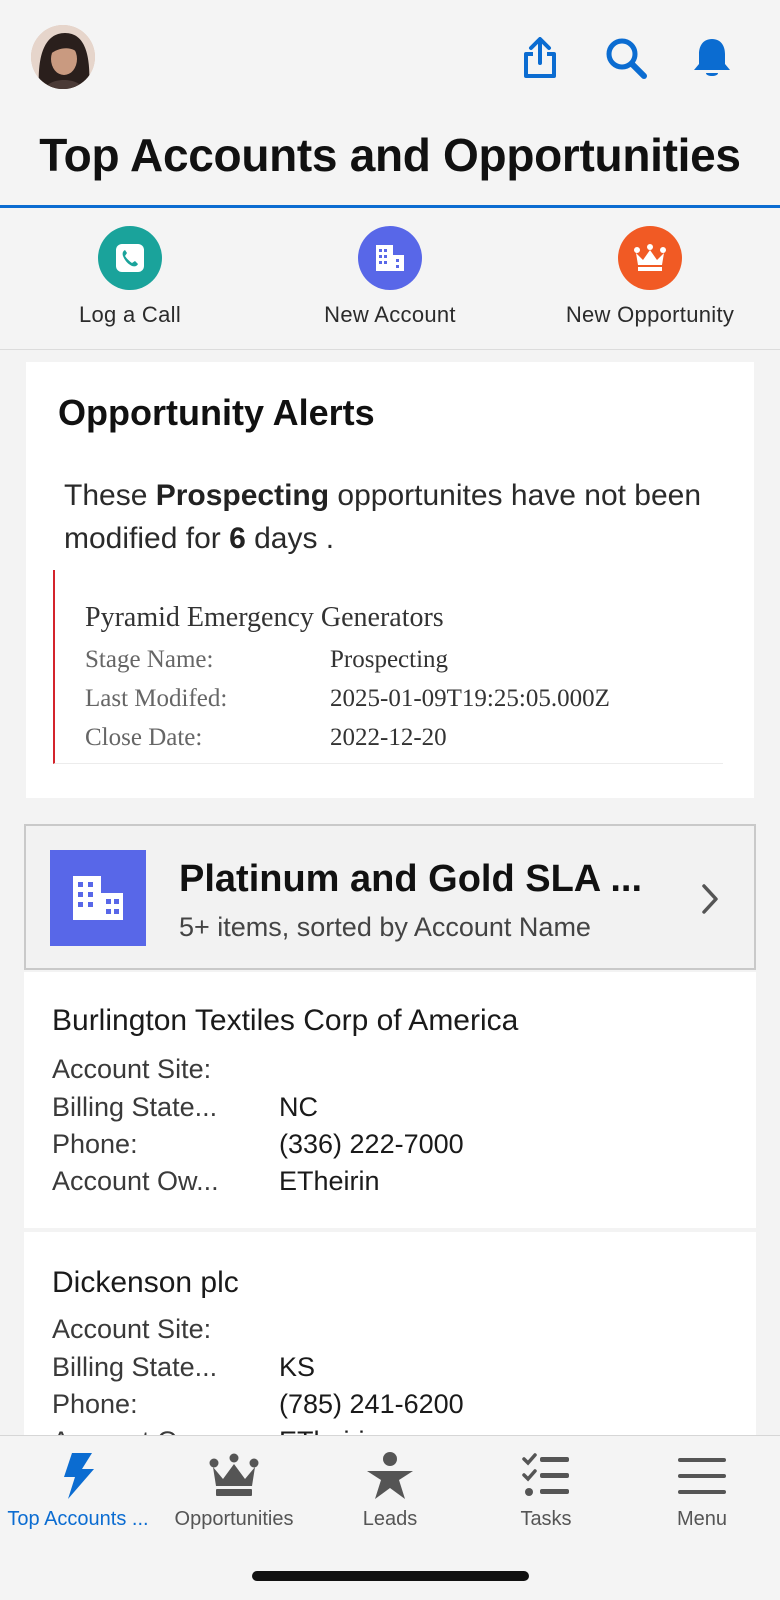 This screenshot has height=1600, width=780. I want to click on tab-opportunities: Opportunities, so click(234, 1490).